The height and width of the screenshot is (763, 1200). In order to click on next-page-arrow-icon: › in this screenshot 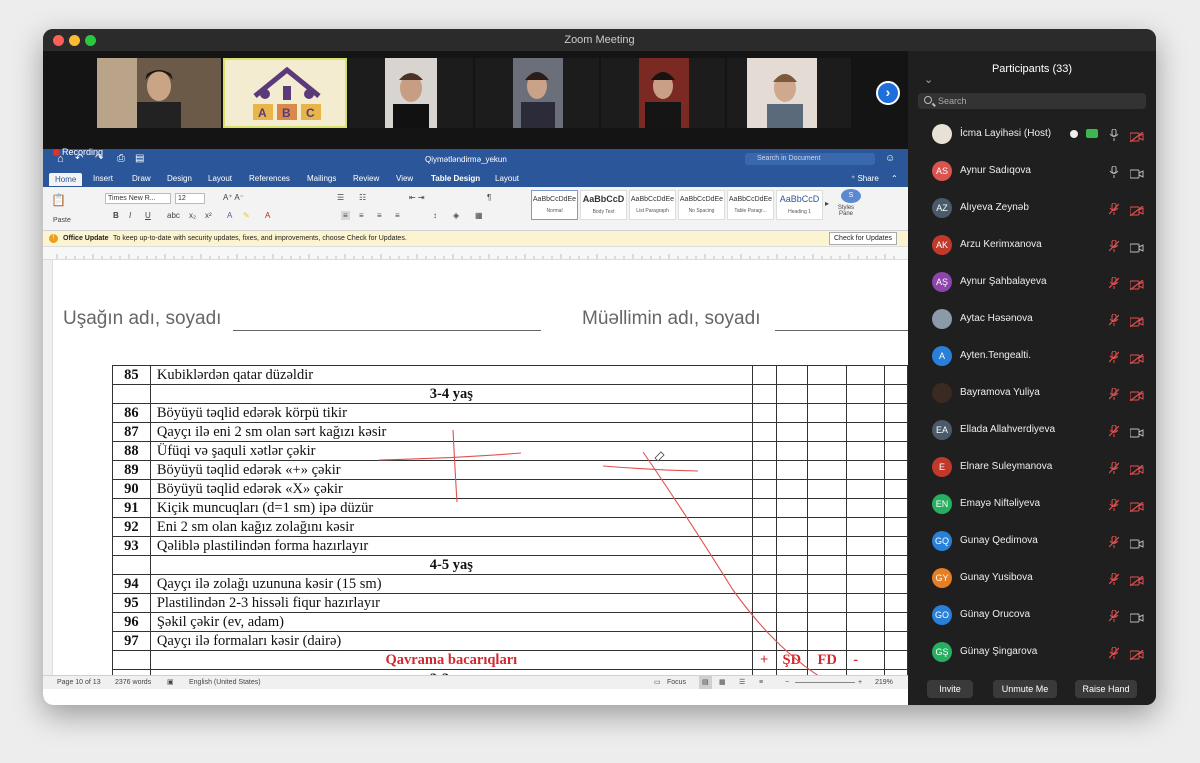, I will do `click(888, 93)`.